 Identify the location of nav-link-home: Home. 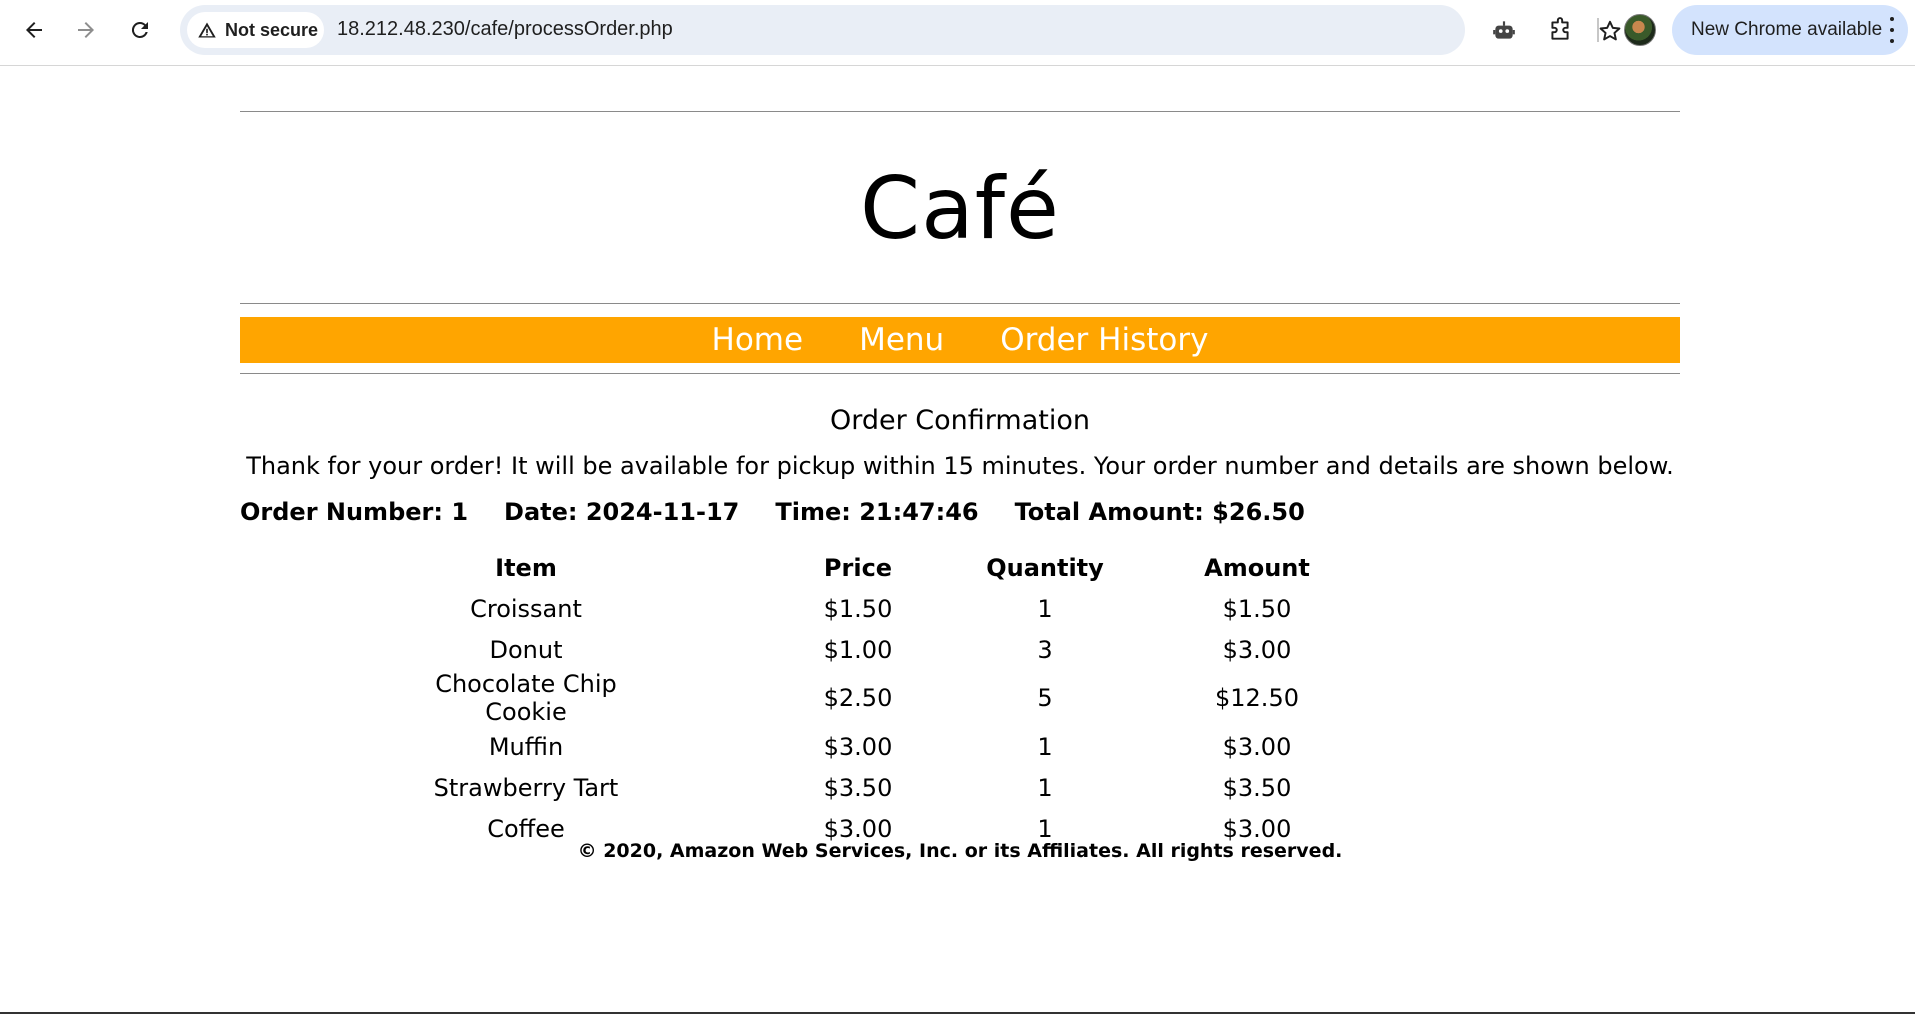
(758, 340).